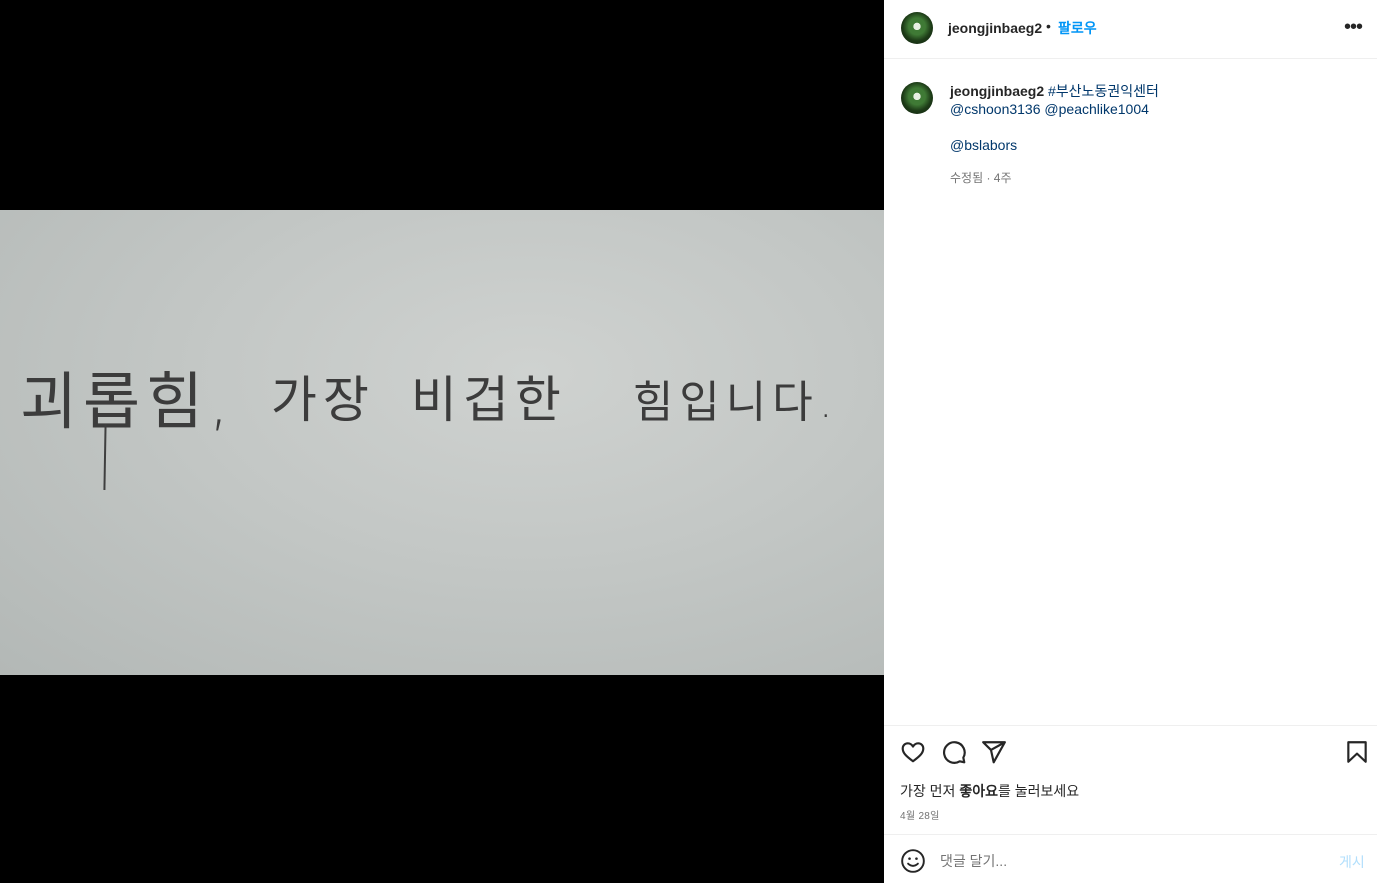 This screenshot has height=884, width=1377. I want to click on likes-prompt: 가장 먼저 좋아요를 눌러보세요, so click(989, 791).